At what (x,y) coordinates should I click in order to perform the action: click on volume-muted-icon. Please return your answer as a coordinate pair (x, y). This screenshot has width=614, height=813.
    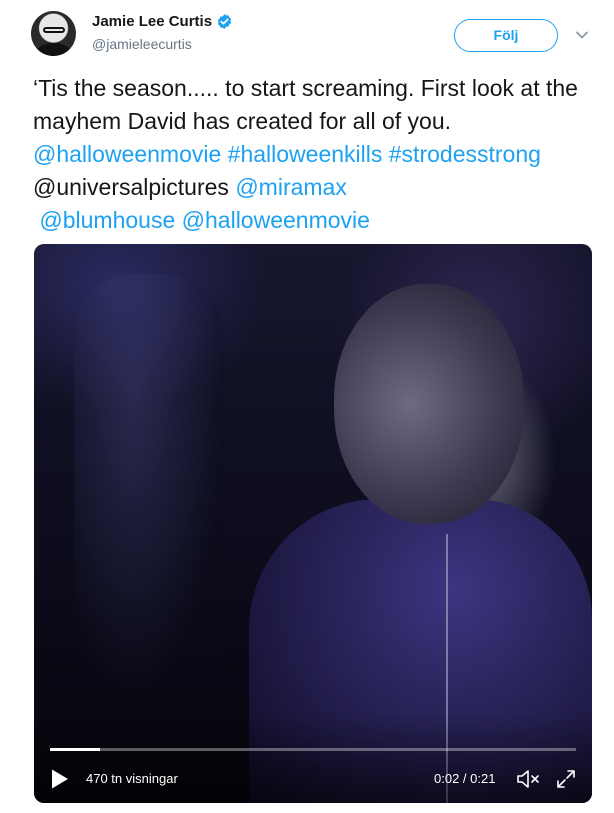
    Looking at the image, I should click on (529, 779).